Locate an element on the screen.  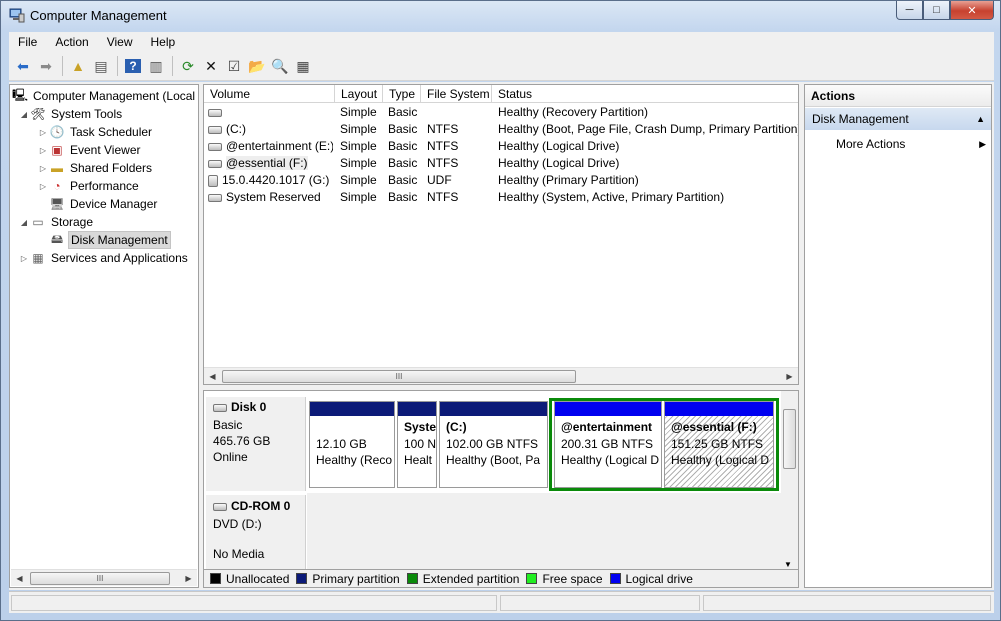
open-folder-icon: 📂 is located at coordinates (257, 66).